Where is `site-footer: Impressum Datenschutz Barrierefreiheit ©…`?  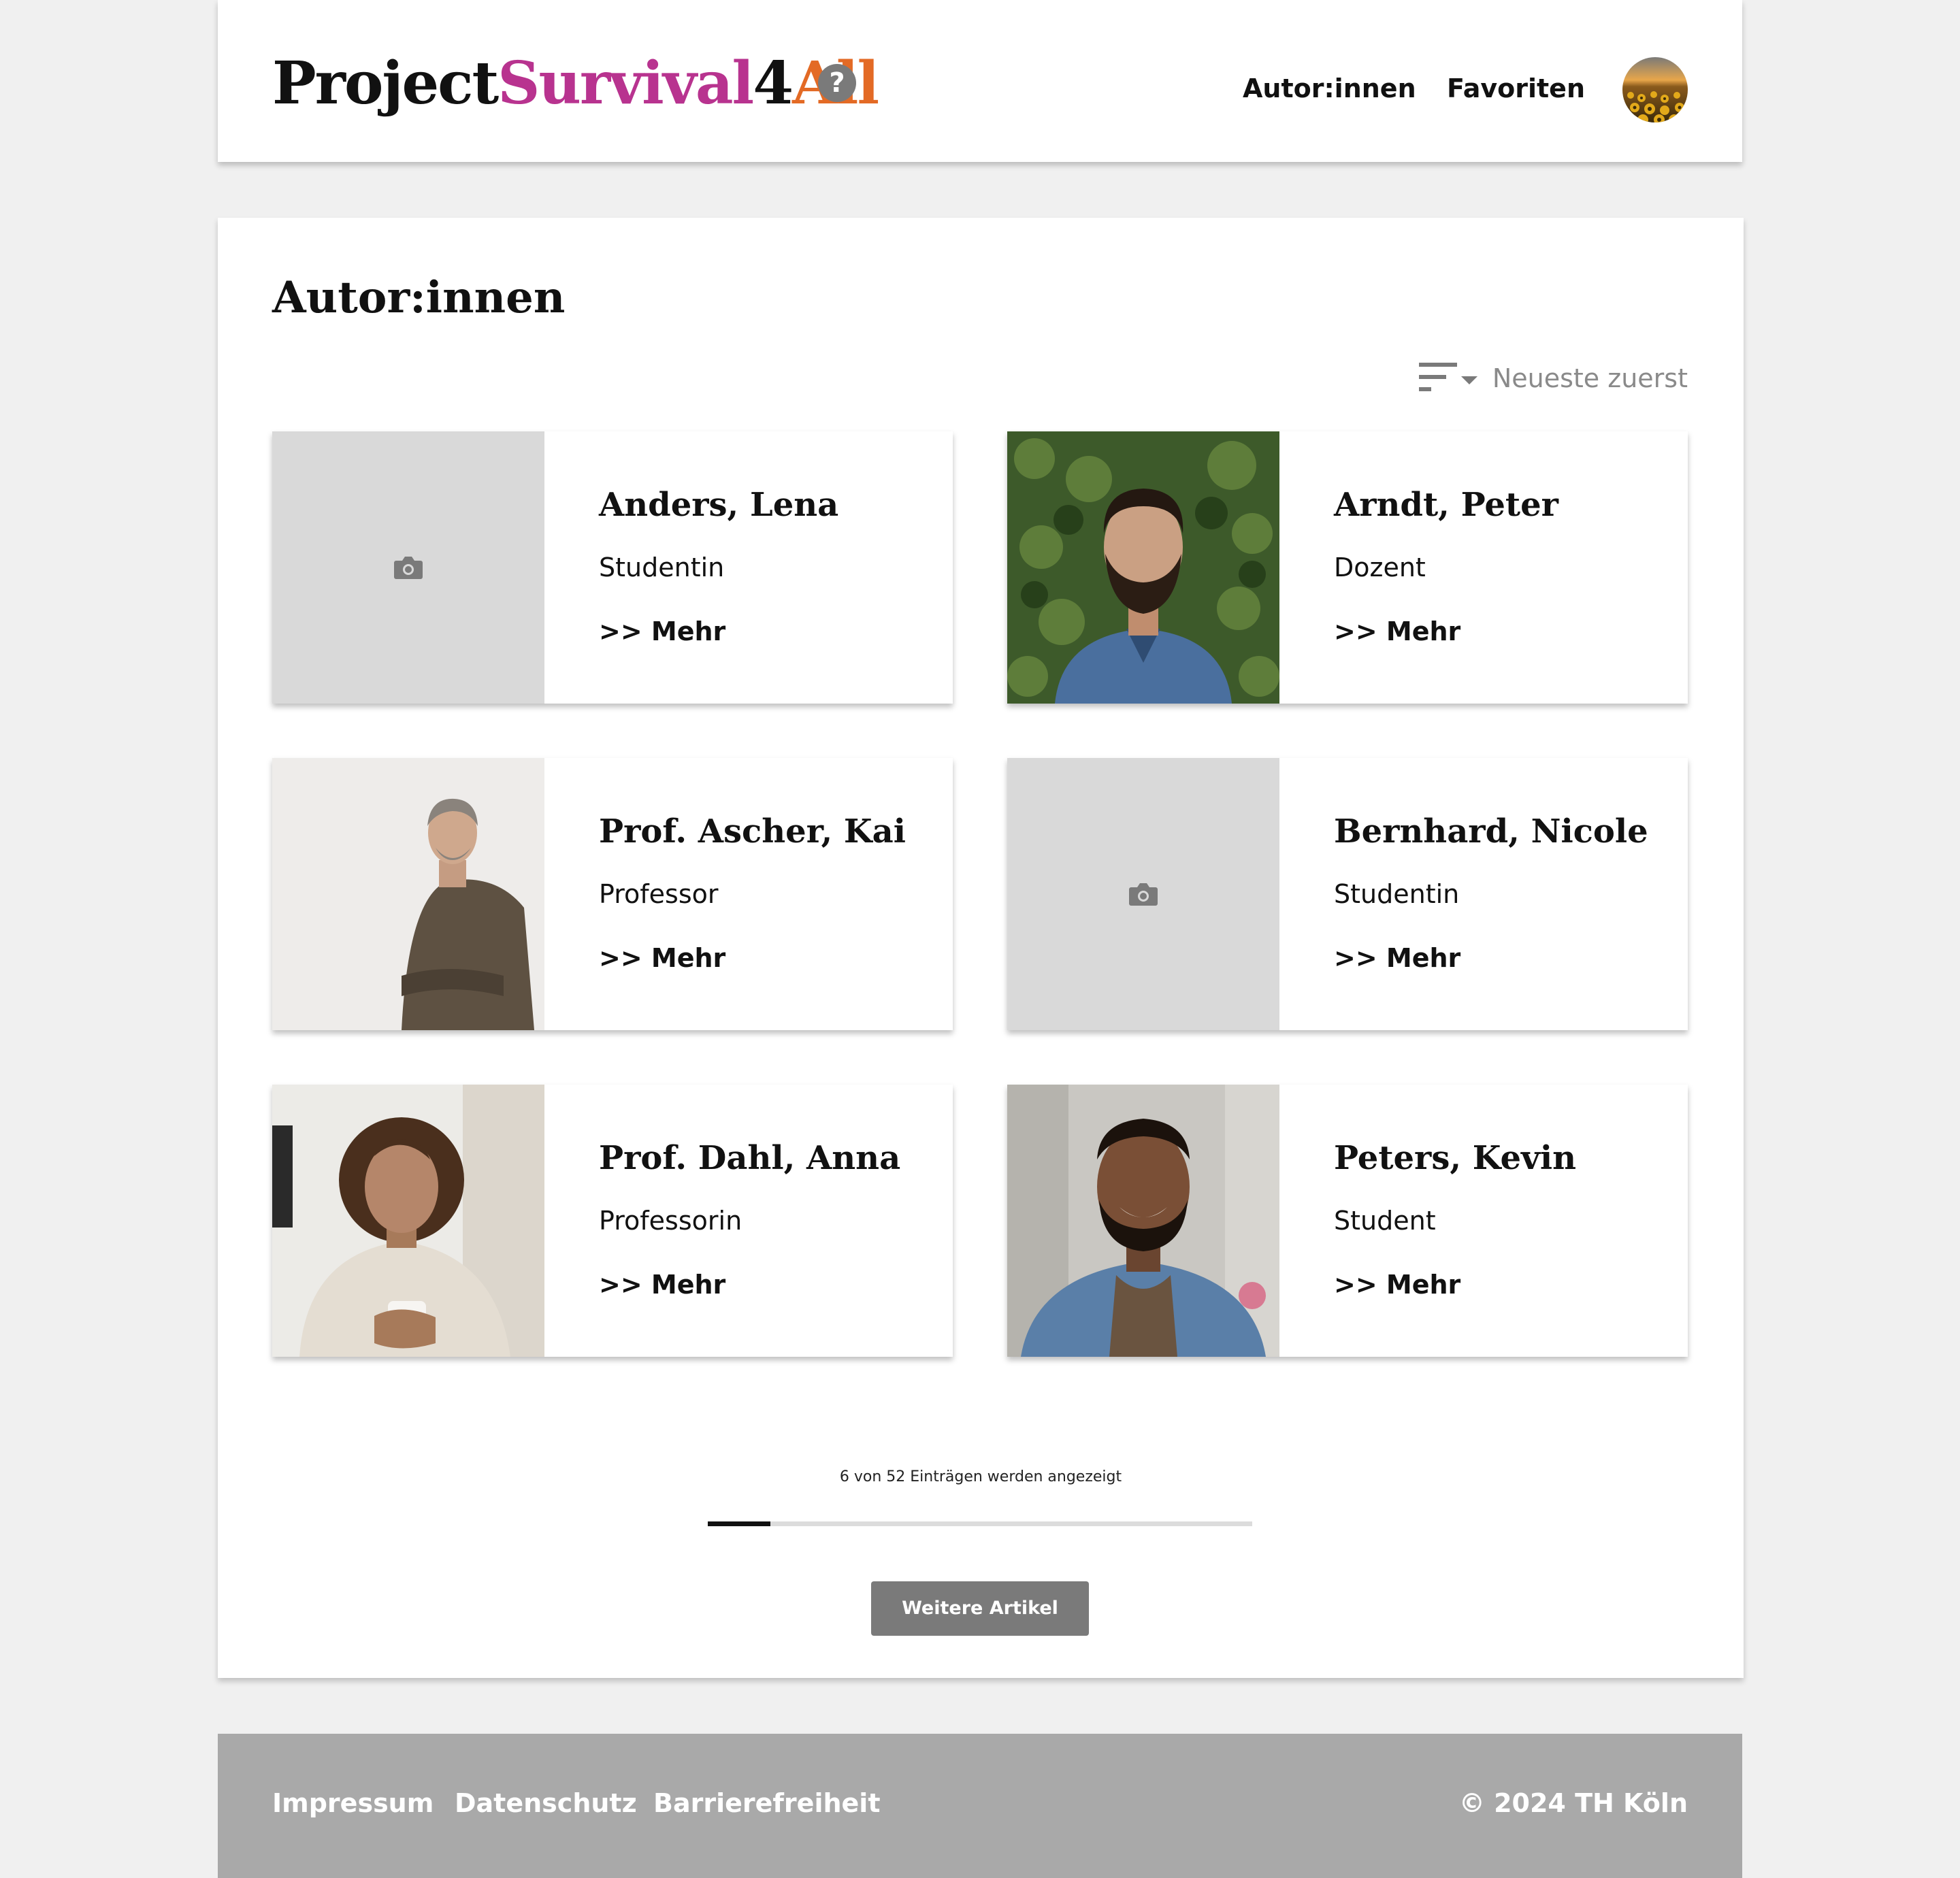 site-footer: Impressum Datenschutz Barrierefreiheit ©… is located at coordinates (980, 1806).